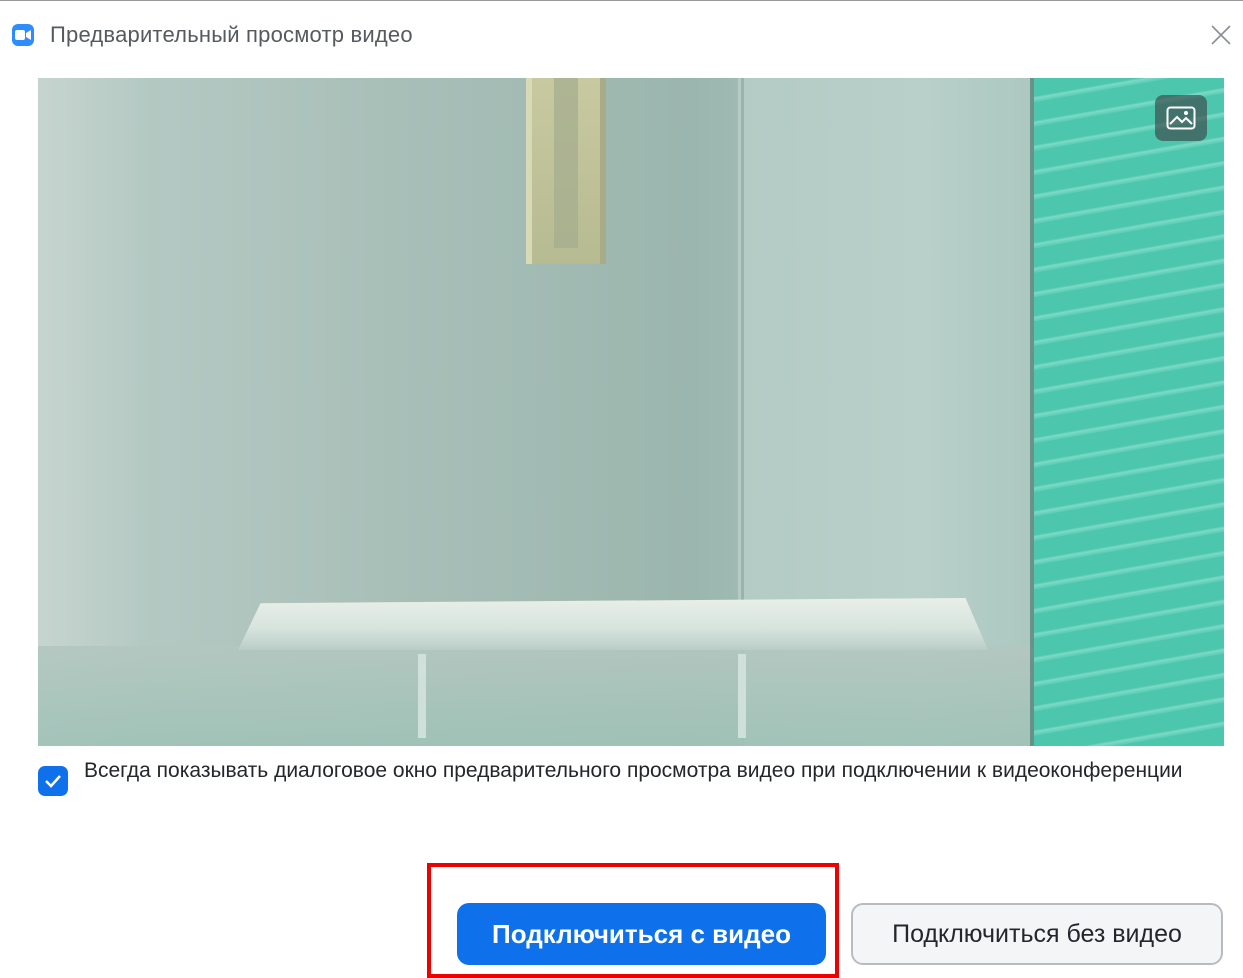 This screenshot has height=978, width=1243. What do you see at coordinates (641, 934) in the screenshot?
I see `join-with-video-button: Подключиться с видео` at bounding box center [641, 934].